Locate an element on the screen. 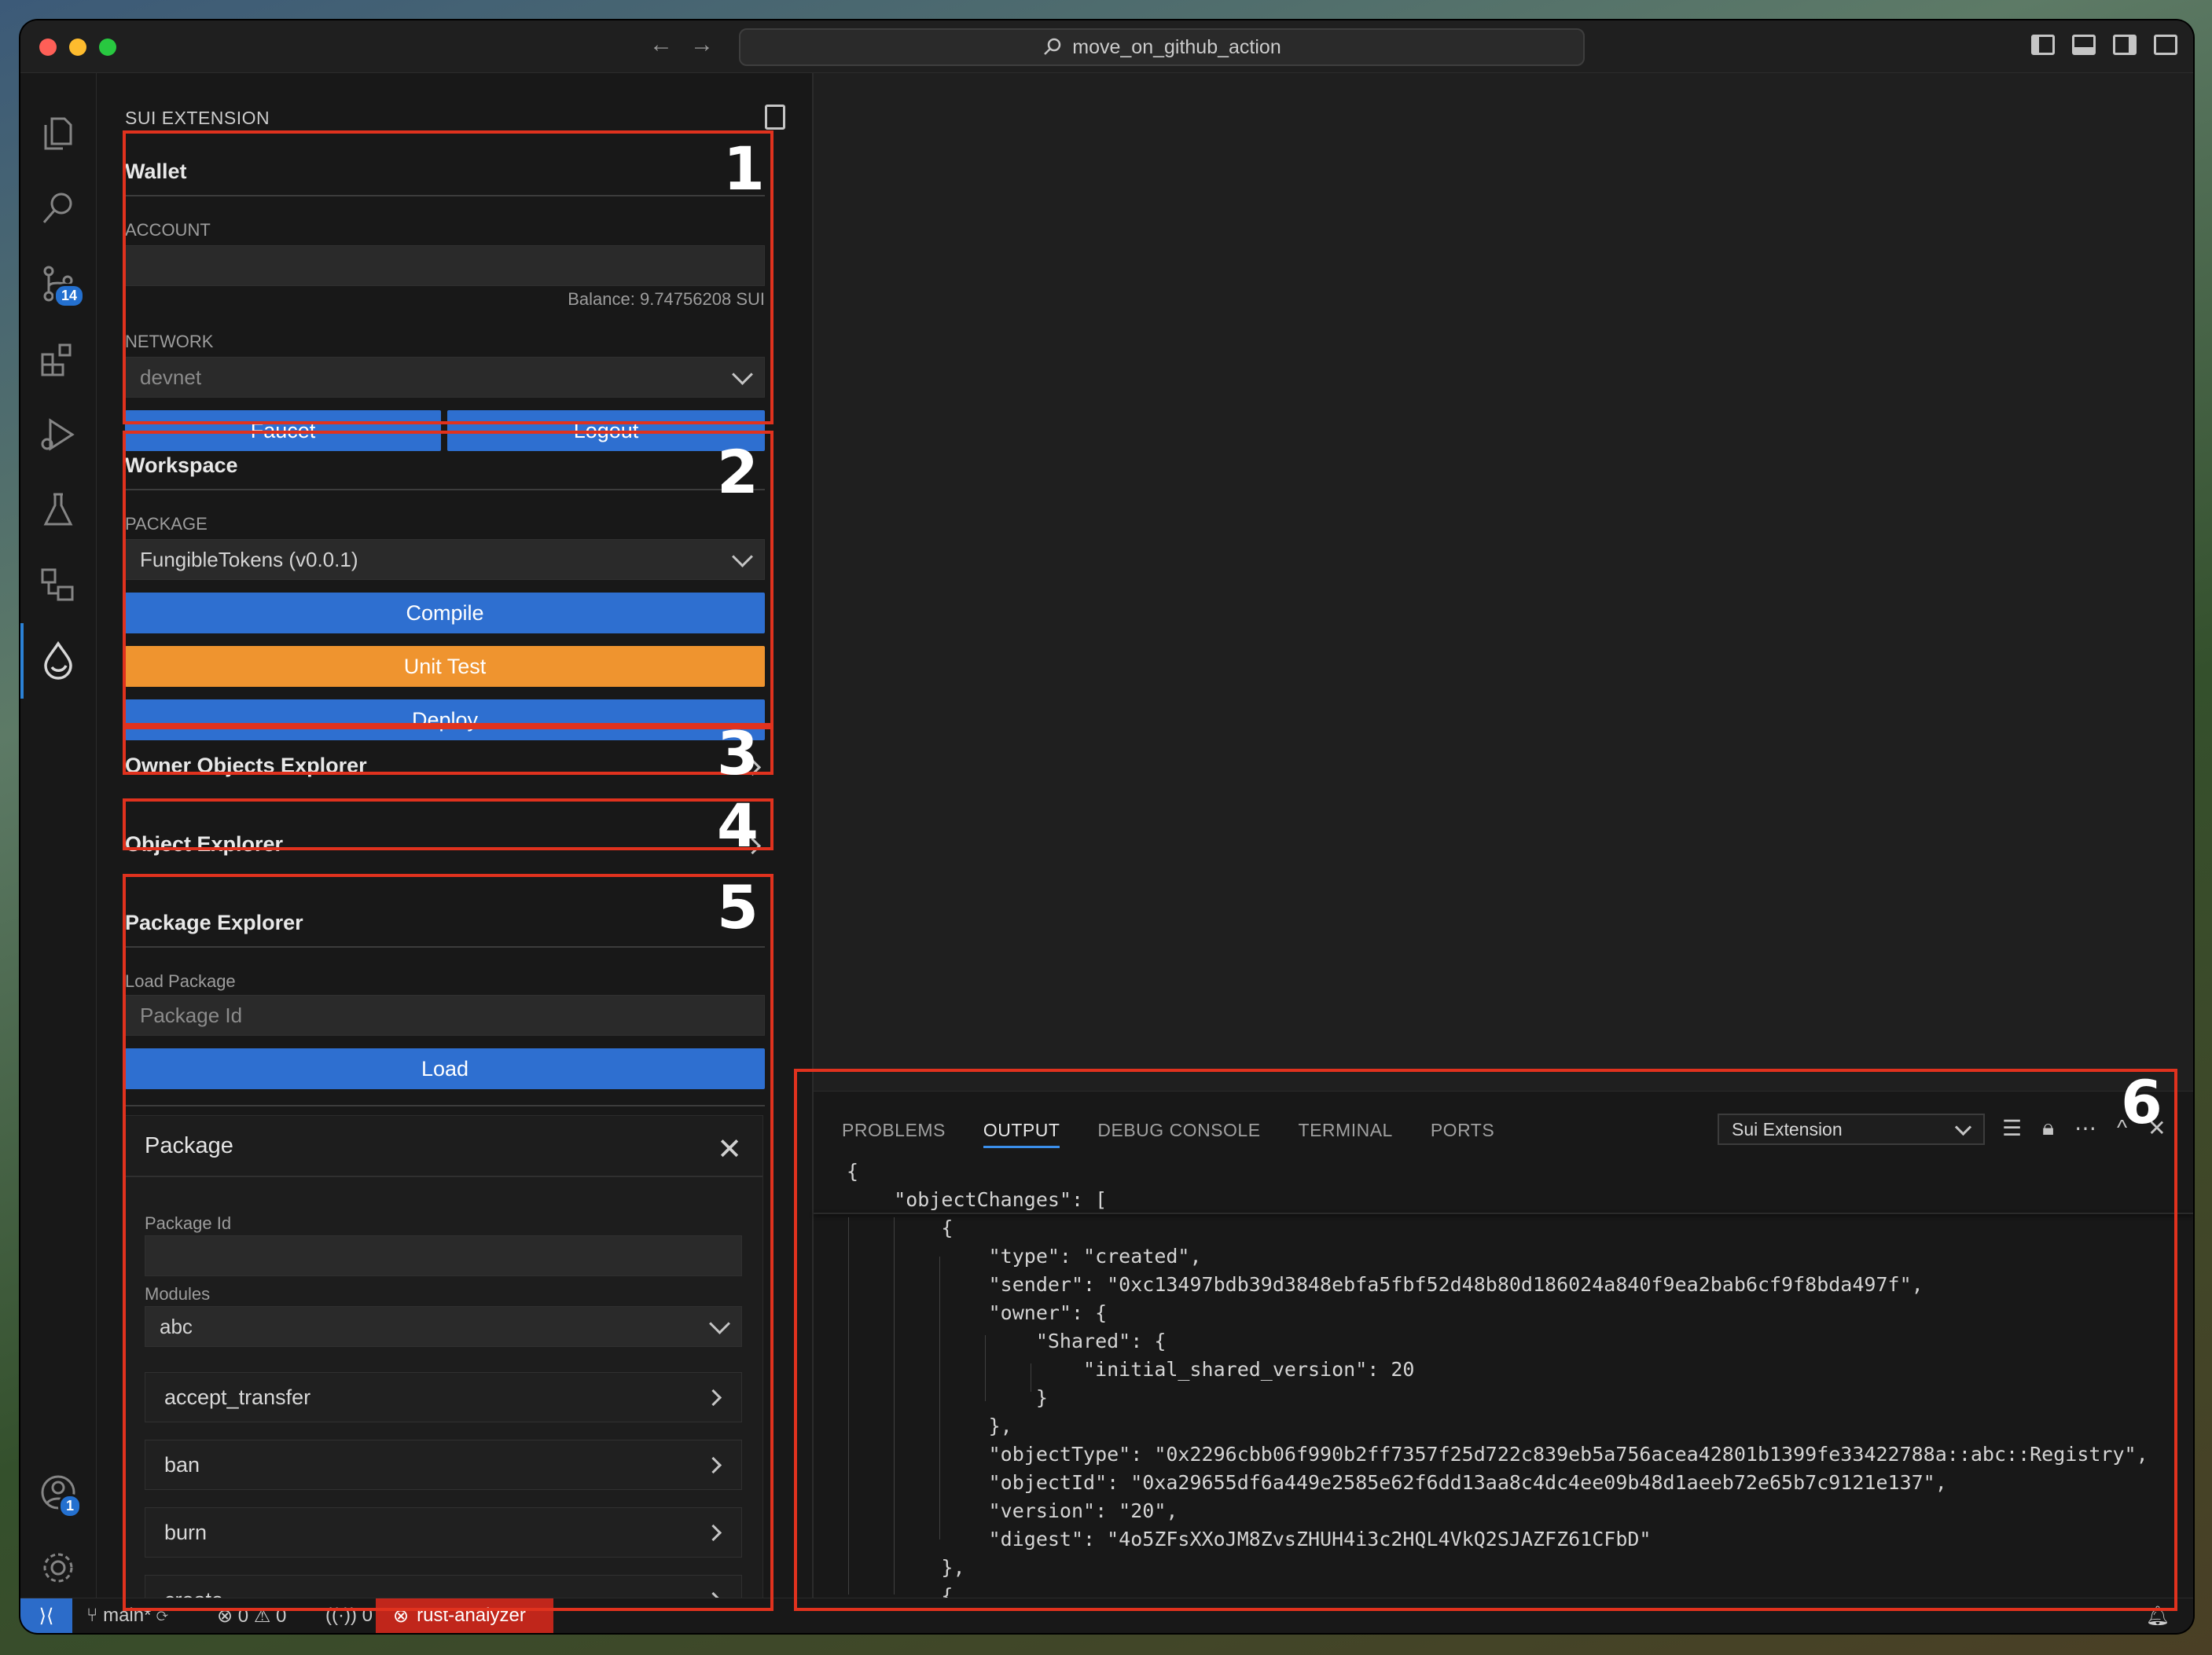 The image size is (2212, 1655). sidebar-title: SUI EXTENSION is located at coordinates (197, 118).